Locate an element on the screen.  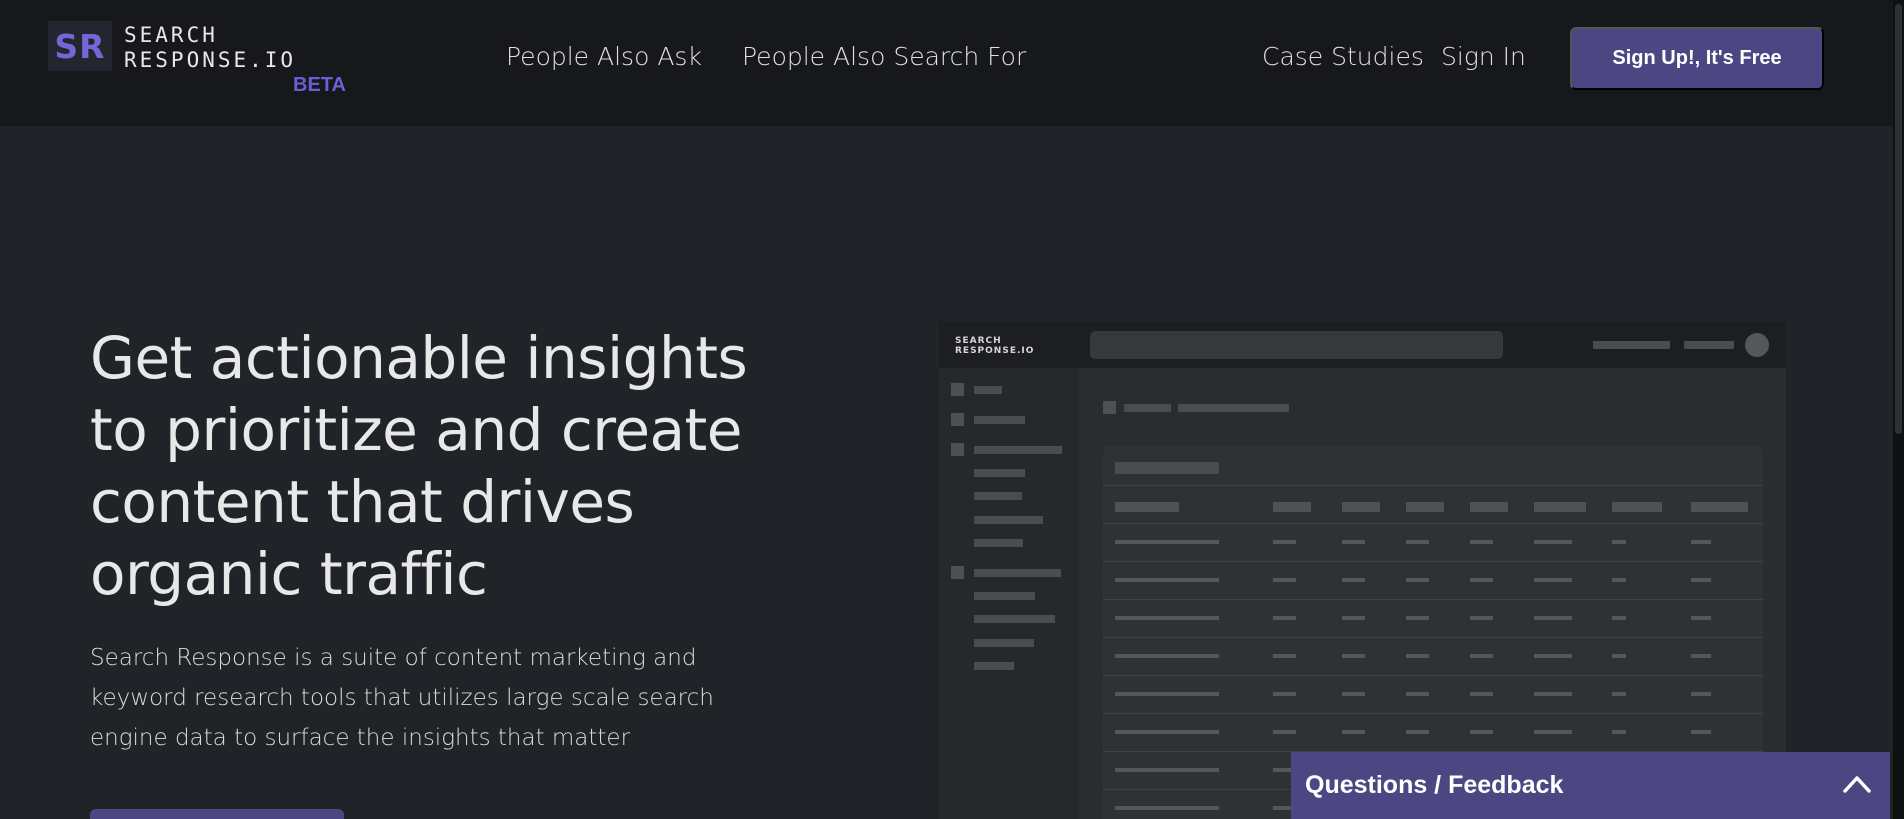
preview-search-bar is located at coordinates (1296, 345).